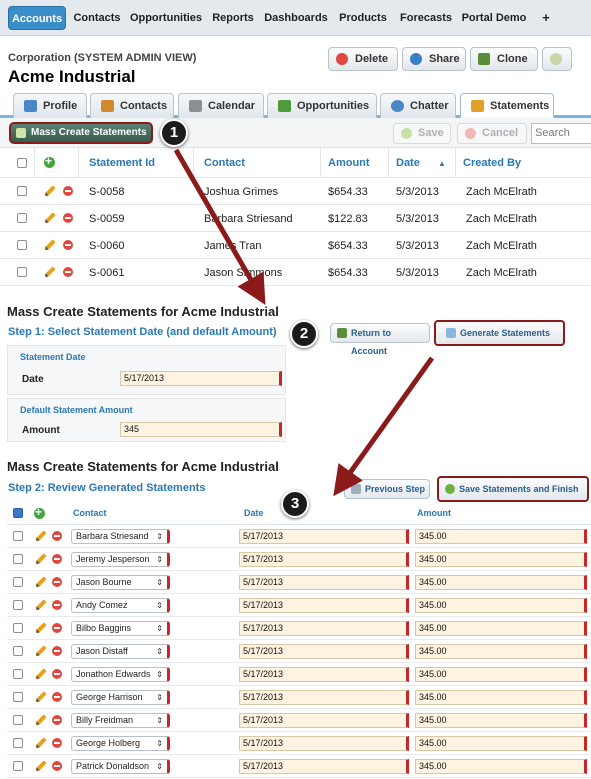  Describe the element at coordinates (380, 339) in the screenshot. I see `return-to-account-button: Return to Account` at that location.